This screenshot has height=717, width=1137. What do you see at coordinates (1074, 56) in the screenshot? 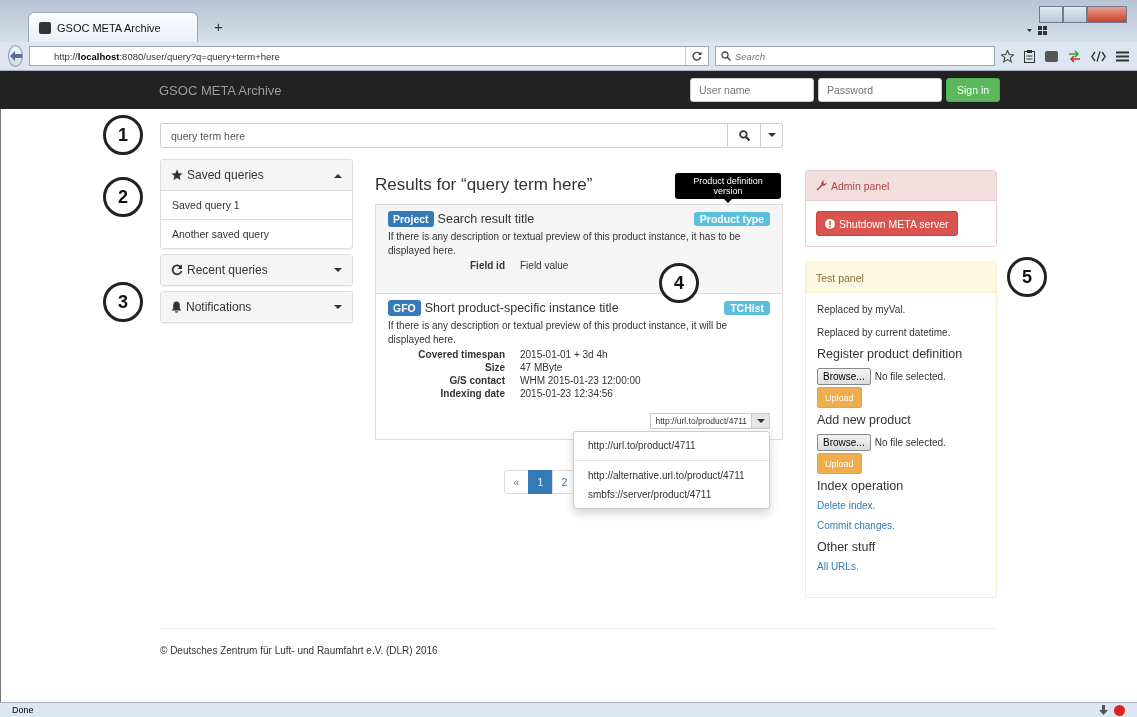
I see `arrows-icon` at bounding box center [1074, 56].